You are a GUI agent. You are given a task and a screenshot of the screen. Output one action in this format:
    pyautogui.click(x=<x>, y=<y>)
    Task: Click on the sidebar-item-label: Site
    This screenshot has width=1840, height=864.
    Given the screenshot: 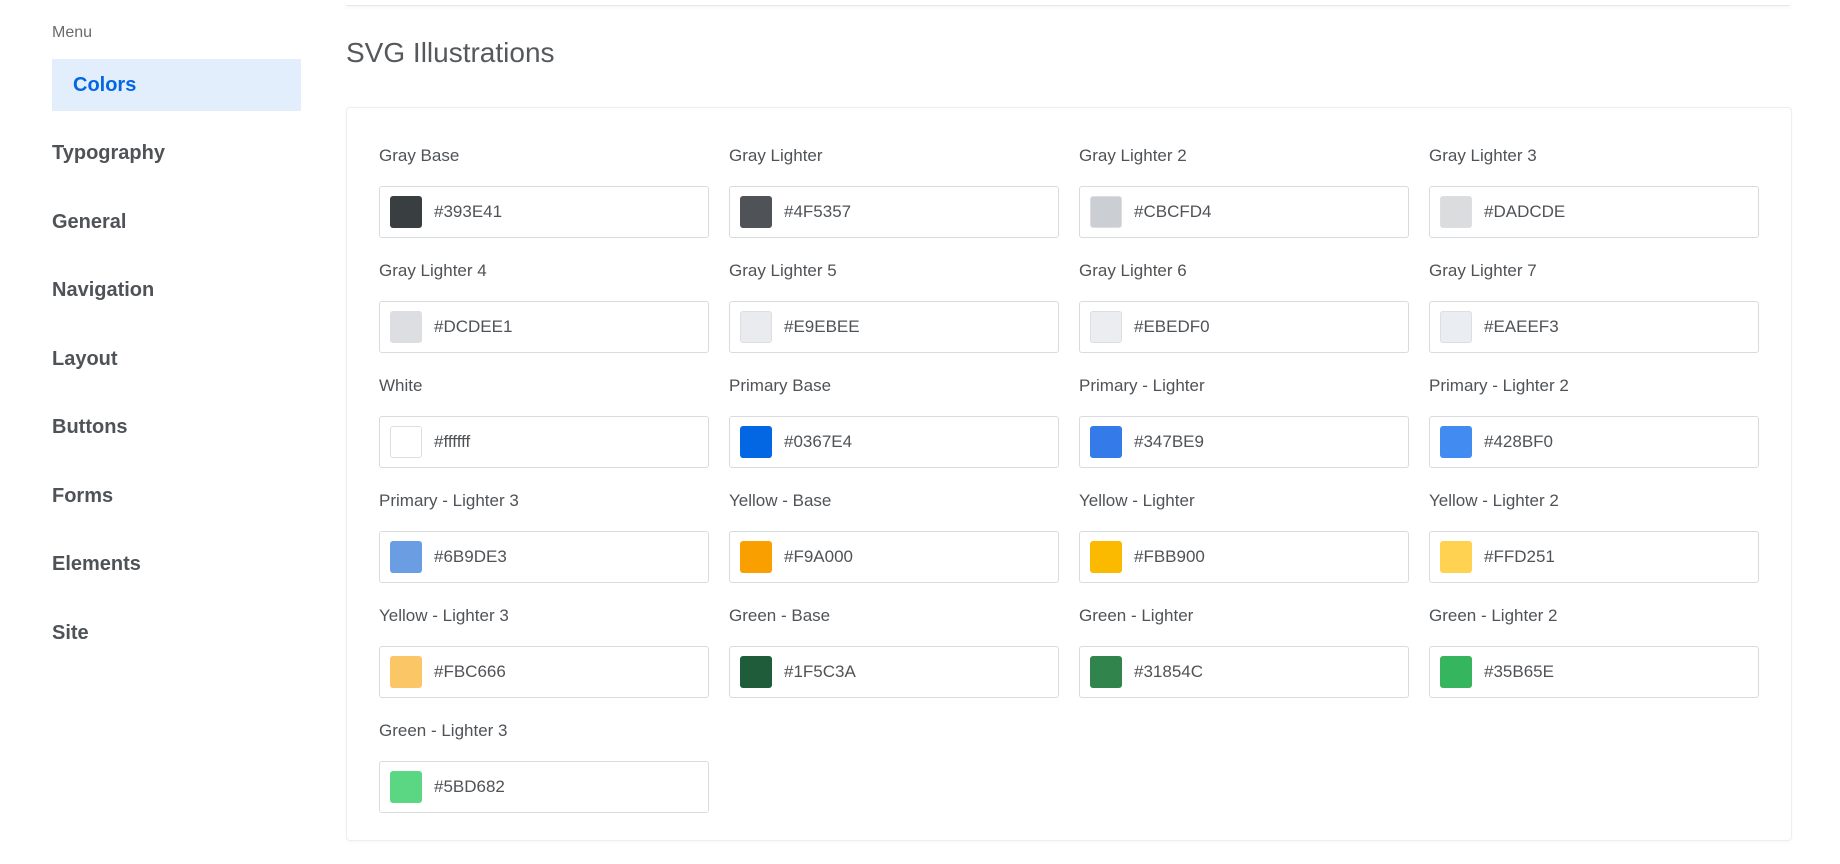 What is the action you would take?
    pyautogui.click(x=70, y=632)
    